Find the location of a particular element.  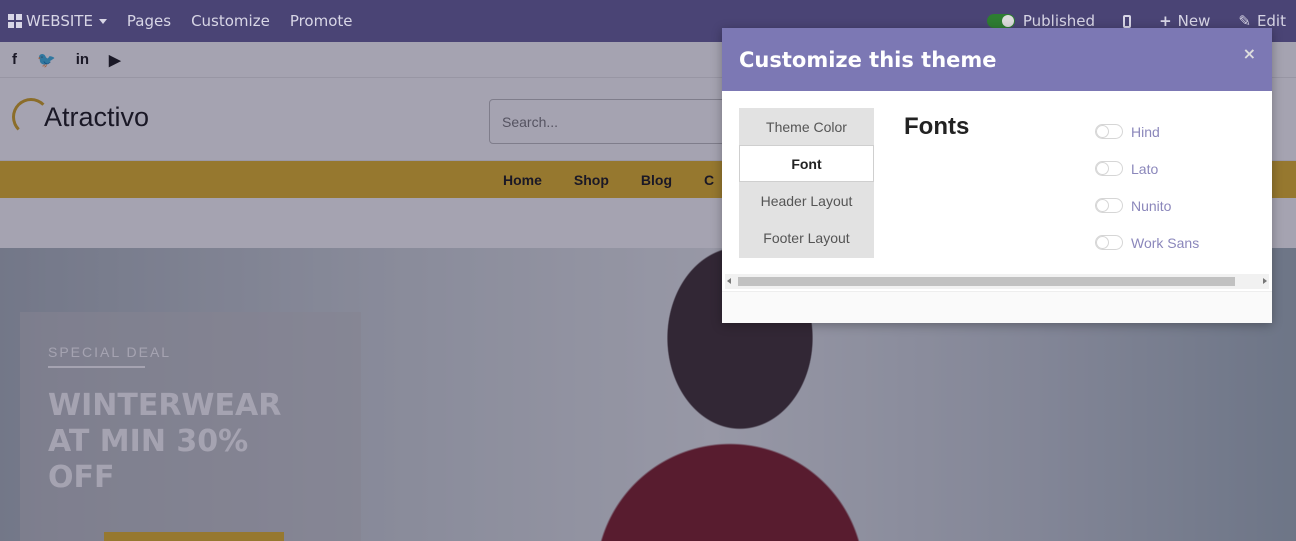

scroll-right-icon is located at coordinates (1265, 281).